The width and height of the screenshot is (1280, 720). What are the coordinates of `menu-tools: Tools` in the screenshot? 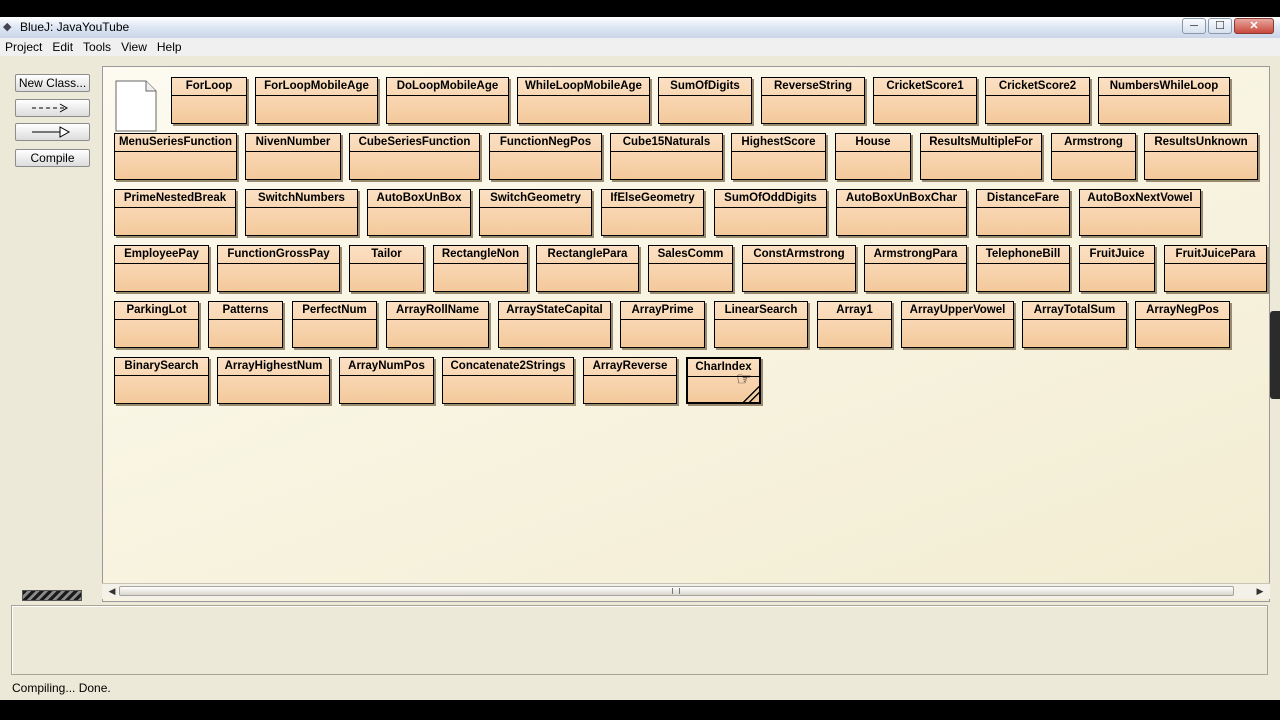 It's located at (97, 47).